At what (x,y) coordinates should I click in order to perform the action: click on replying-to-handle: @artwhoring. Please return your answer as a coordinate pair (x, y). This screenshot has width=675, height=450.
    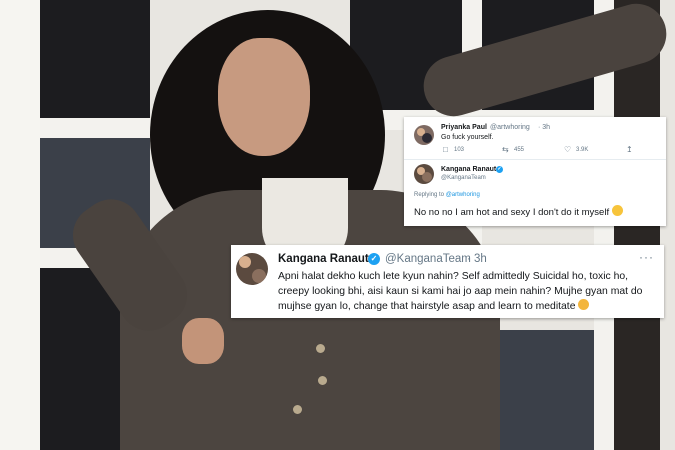
    Looking at the image, I should click on (463, 195).